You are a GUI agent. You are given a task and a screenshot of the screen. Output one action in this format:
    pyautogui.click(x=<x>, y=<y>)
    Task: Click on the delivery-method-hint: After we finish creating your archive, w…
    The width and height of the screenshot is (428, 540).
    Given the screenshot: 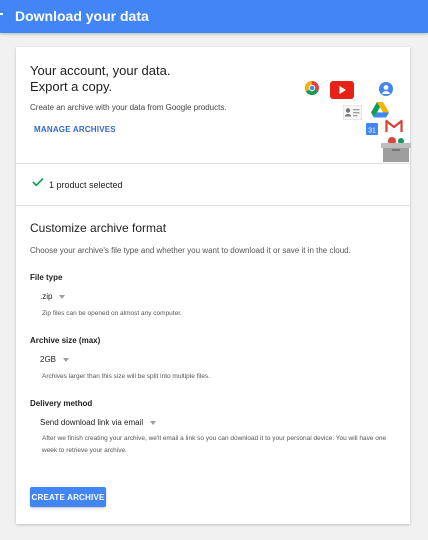 What is the action you would take?
    pyautogui.click(x=214, y=444)
    